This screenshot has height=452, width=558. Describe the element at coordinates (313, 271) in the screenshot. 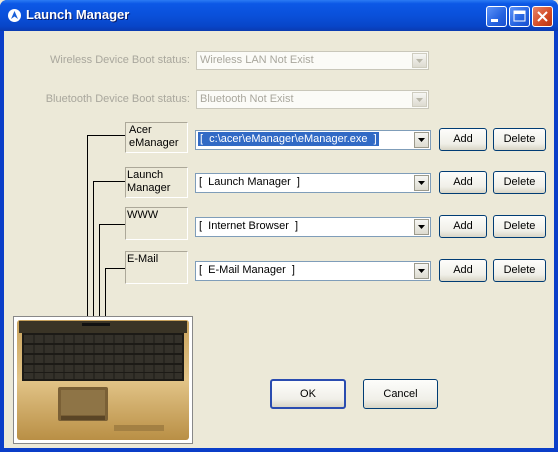

I see `email-select: [ E-Mail Manager ]` at that location.